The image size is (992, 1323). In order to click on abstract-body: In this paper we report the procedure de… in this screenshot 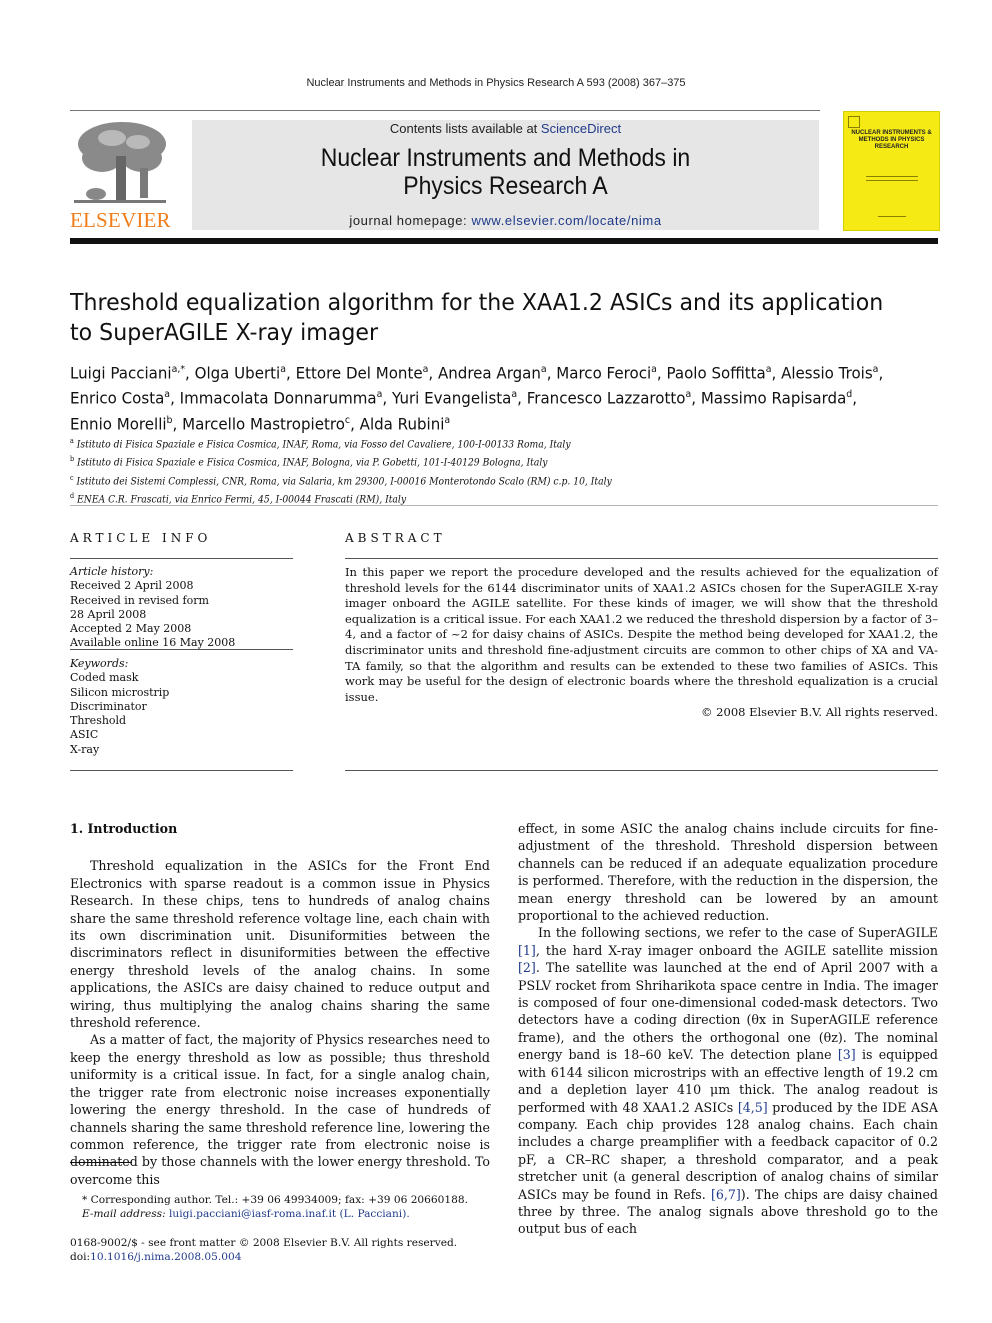, I will do `click(641, 634)`.